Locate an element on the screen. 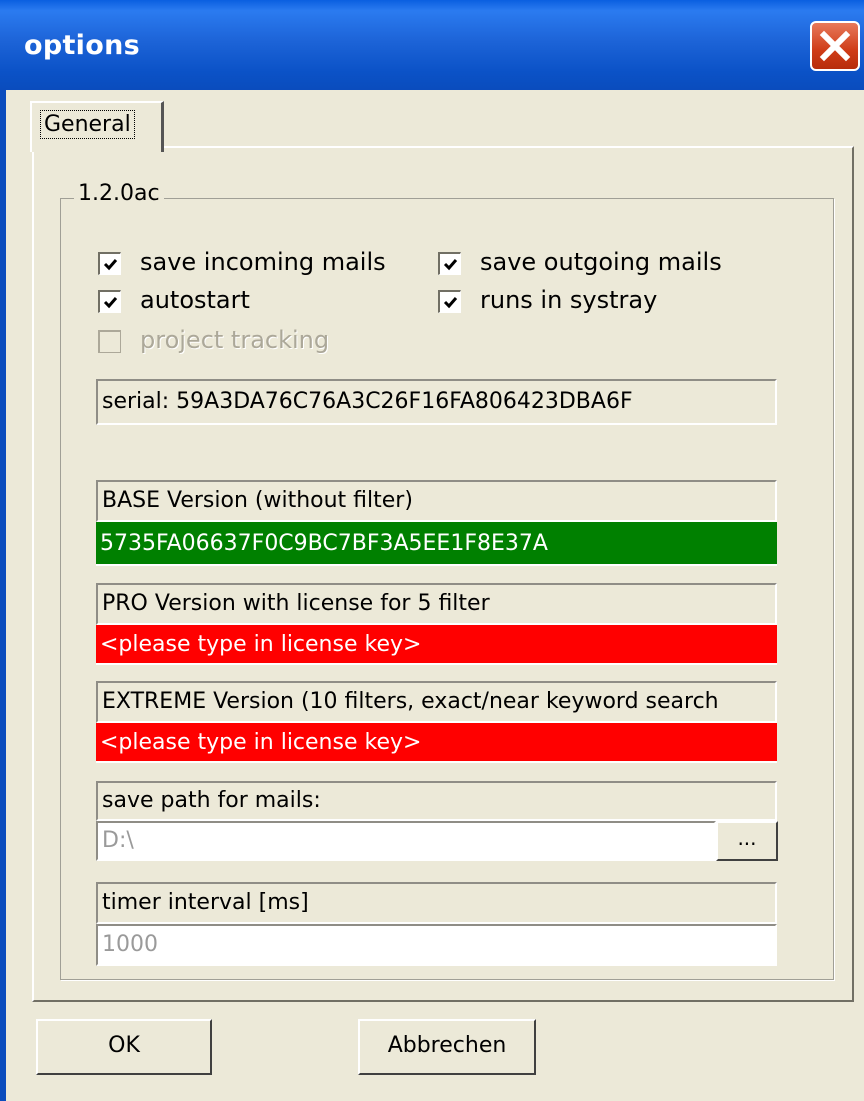  save-outgoing-label: save outgoing mails is located at coordinates (601, 262).